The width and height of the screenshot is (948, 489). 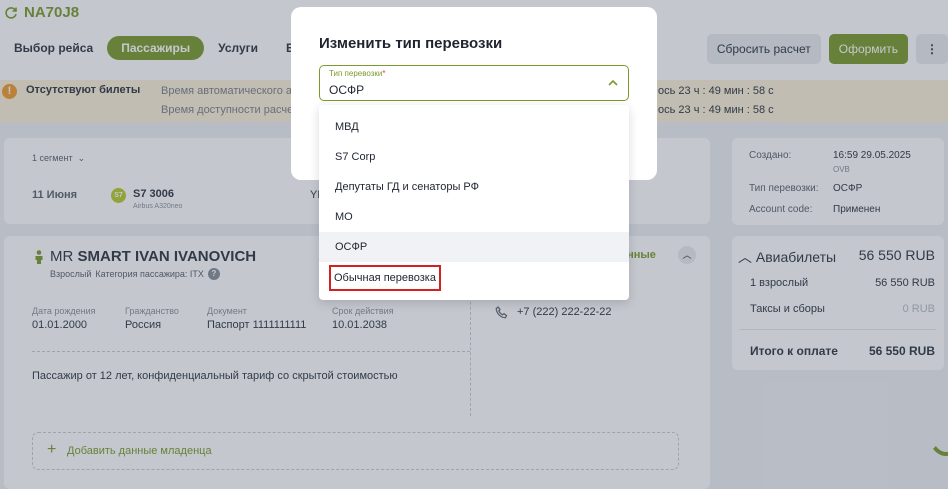 What do you see at coordinates (411, 43) in the screenshot?
I see `modal-title: Изменить тип перевозки` at bounding box center [411, 43].